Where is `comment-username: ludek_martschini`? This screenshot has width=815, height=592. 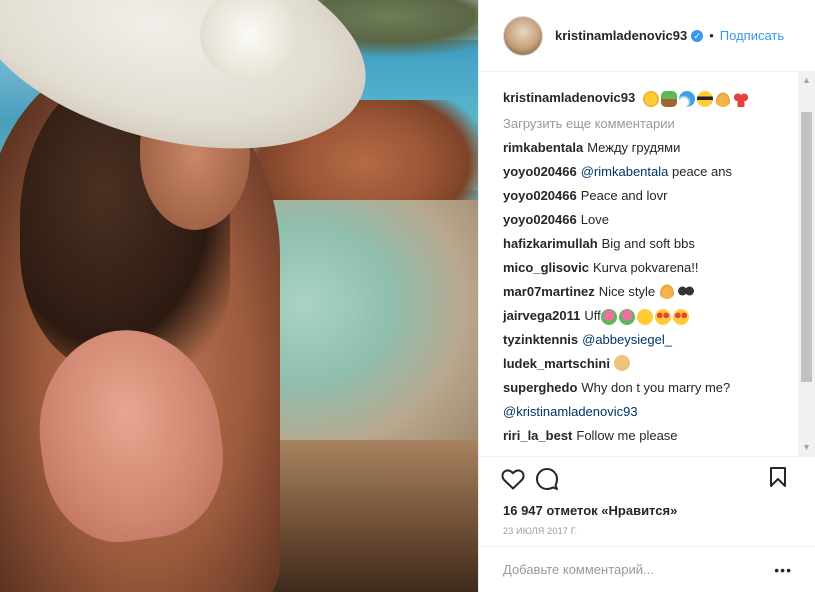 comment-username: ludek_martschini is located at coordinates (556, 363).